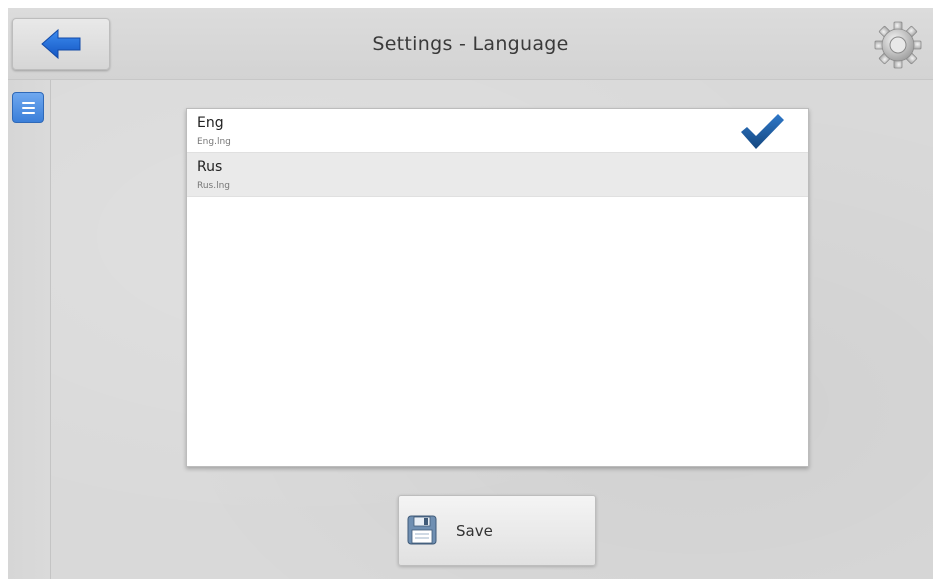 The height and width of the screenshot is (579, 933). I want to click on language-file: Eng.lng, so click(214, 142).